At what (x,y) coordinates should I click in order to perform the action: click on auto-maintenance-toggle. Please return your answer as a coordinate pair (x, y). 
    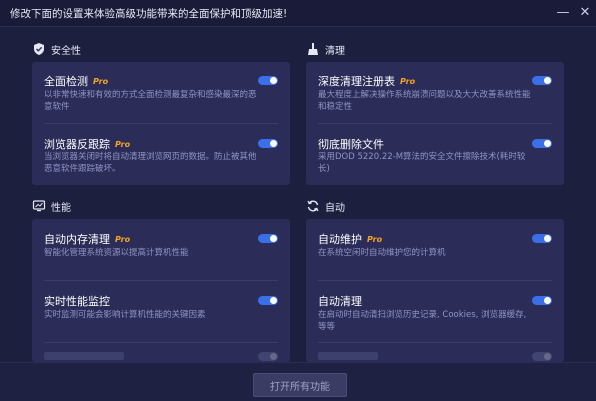
    Looking at the image, I should click on (542, 238).